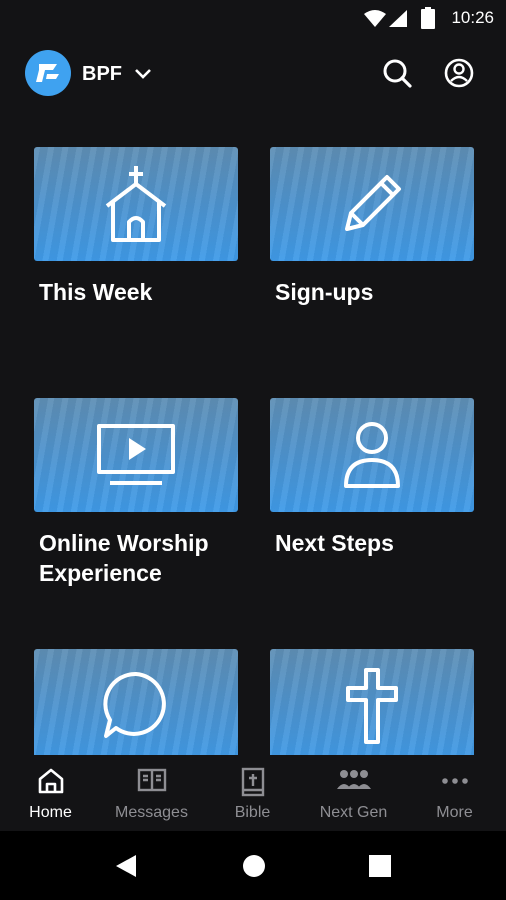  Describe the element at coordinates (253, 18) in the screenshot. I see `status-bar: 10:26` at that location.